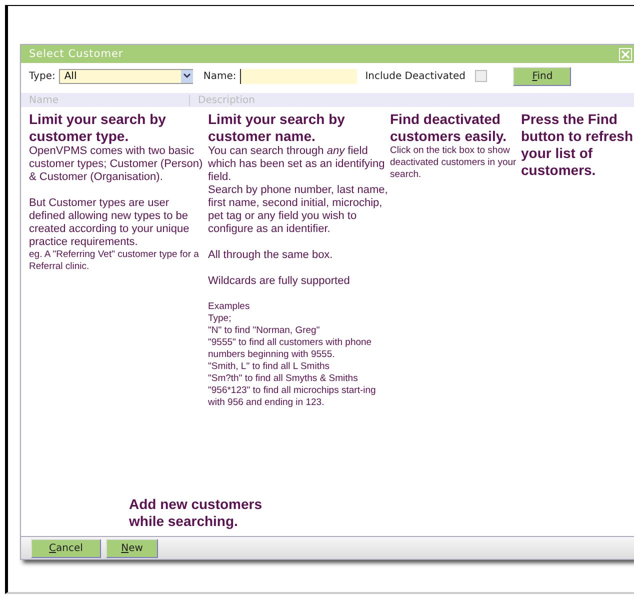 This screenshot has width=634, height=599. What do you see at coordinates (415, 76) in the screenshot?
I see `include-deactivated-label: Include Deactivated` at bounding box center [415, 76].